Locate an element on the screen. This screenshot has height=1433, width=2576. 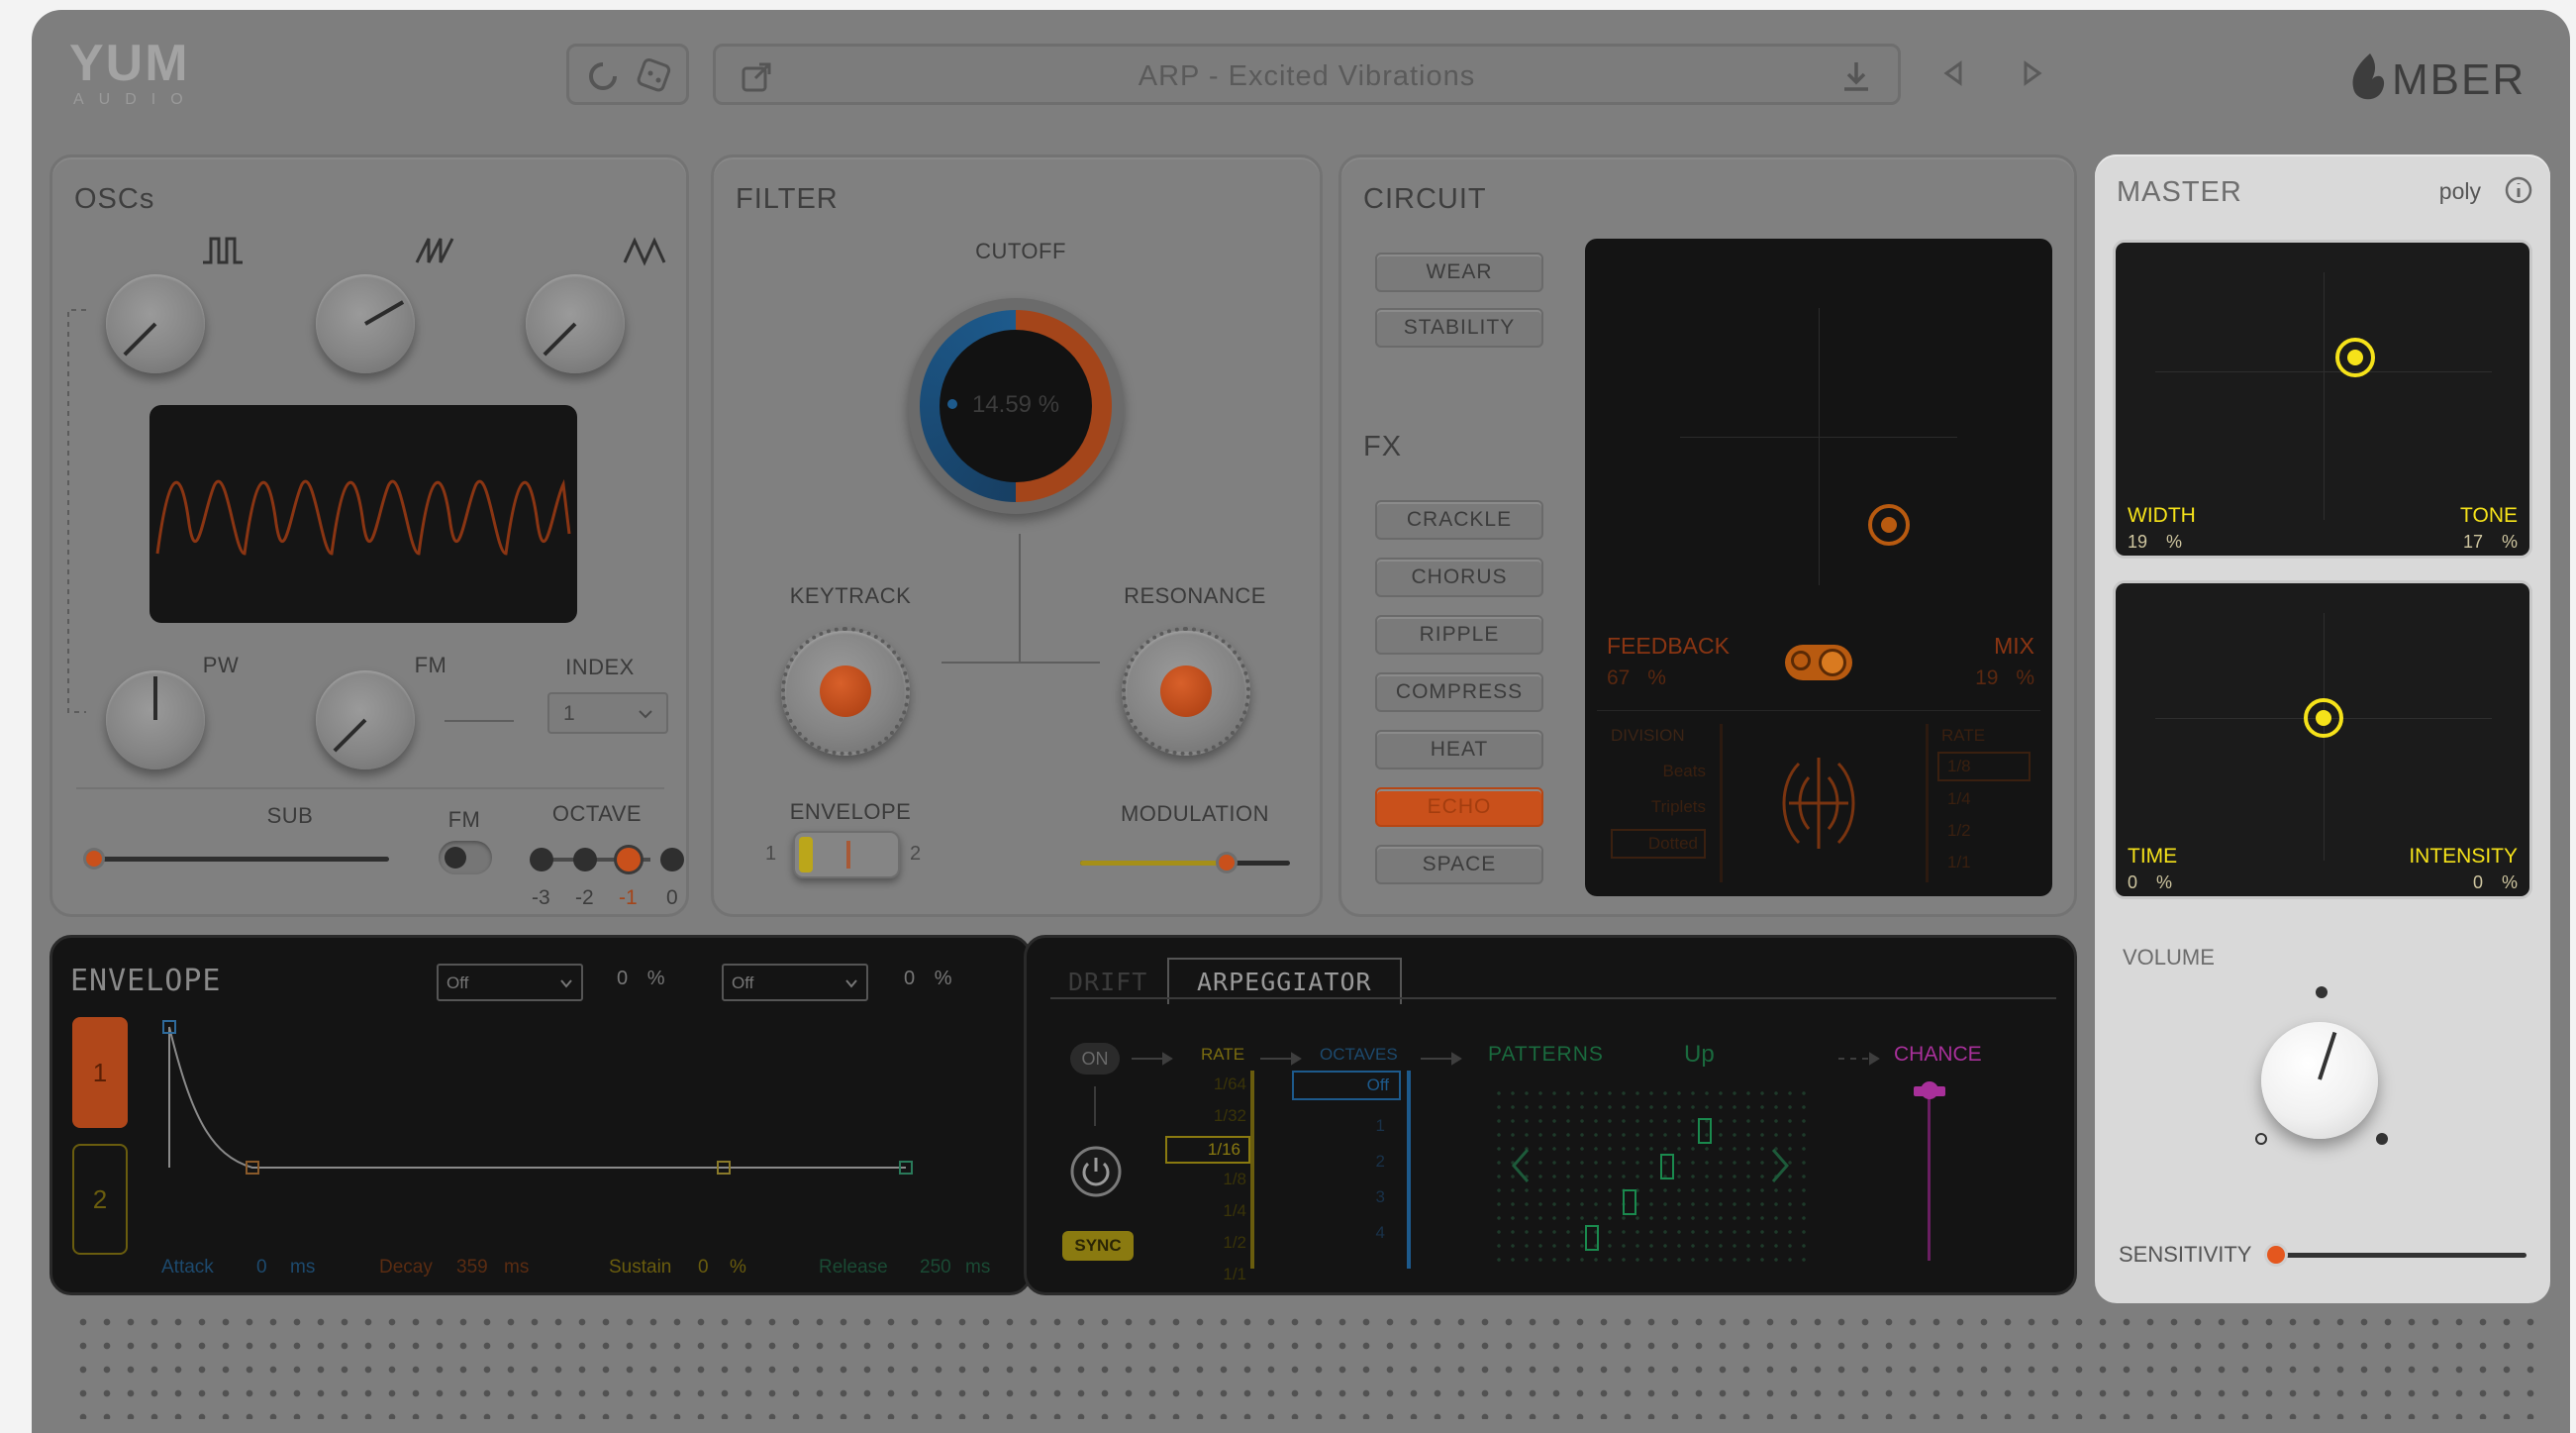
division-option: Triplets is located at coordinates (1678, 807).